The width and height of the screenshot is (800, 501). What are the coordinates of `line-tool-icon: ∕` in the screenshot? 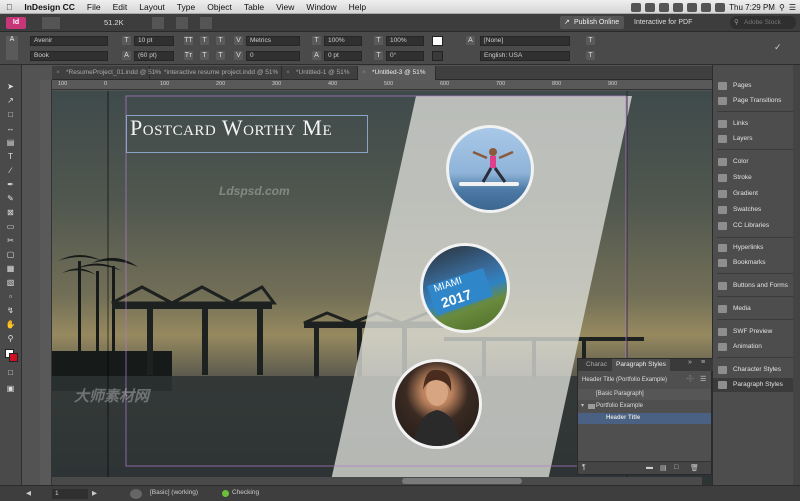 It's located at (10, 170).